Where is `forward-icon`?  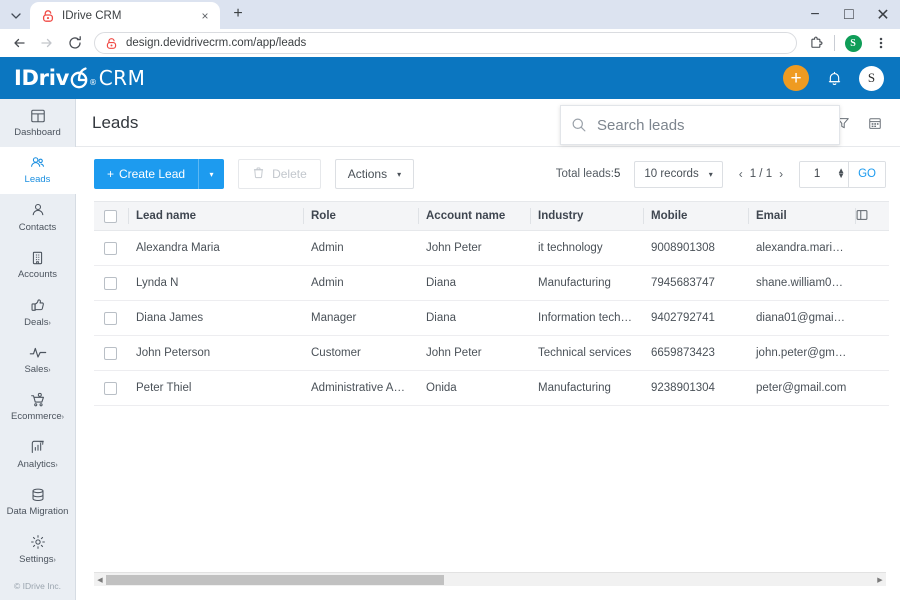 forward-icon is located at coordinates (47, 43).